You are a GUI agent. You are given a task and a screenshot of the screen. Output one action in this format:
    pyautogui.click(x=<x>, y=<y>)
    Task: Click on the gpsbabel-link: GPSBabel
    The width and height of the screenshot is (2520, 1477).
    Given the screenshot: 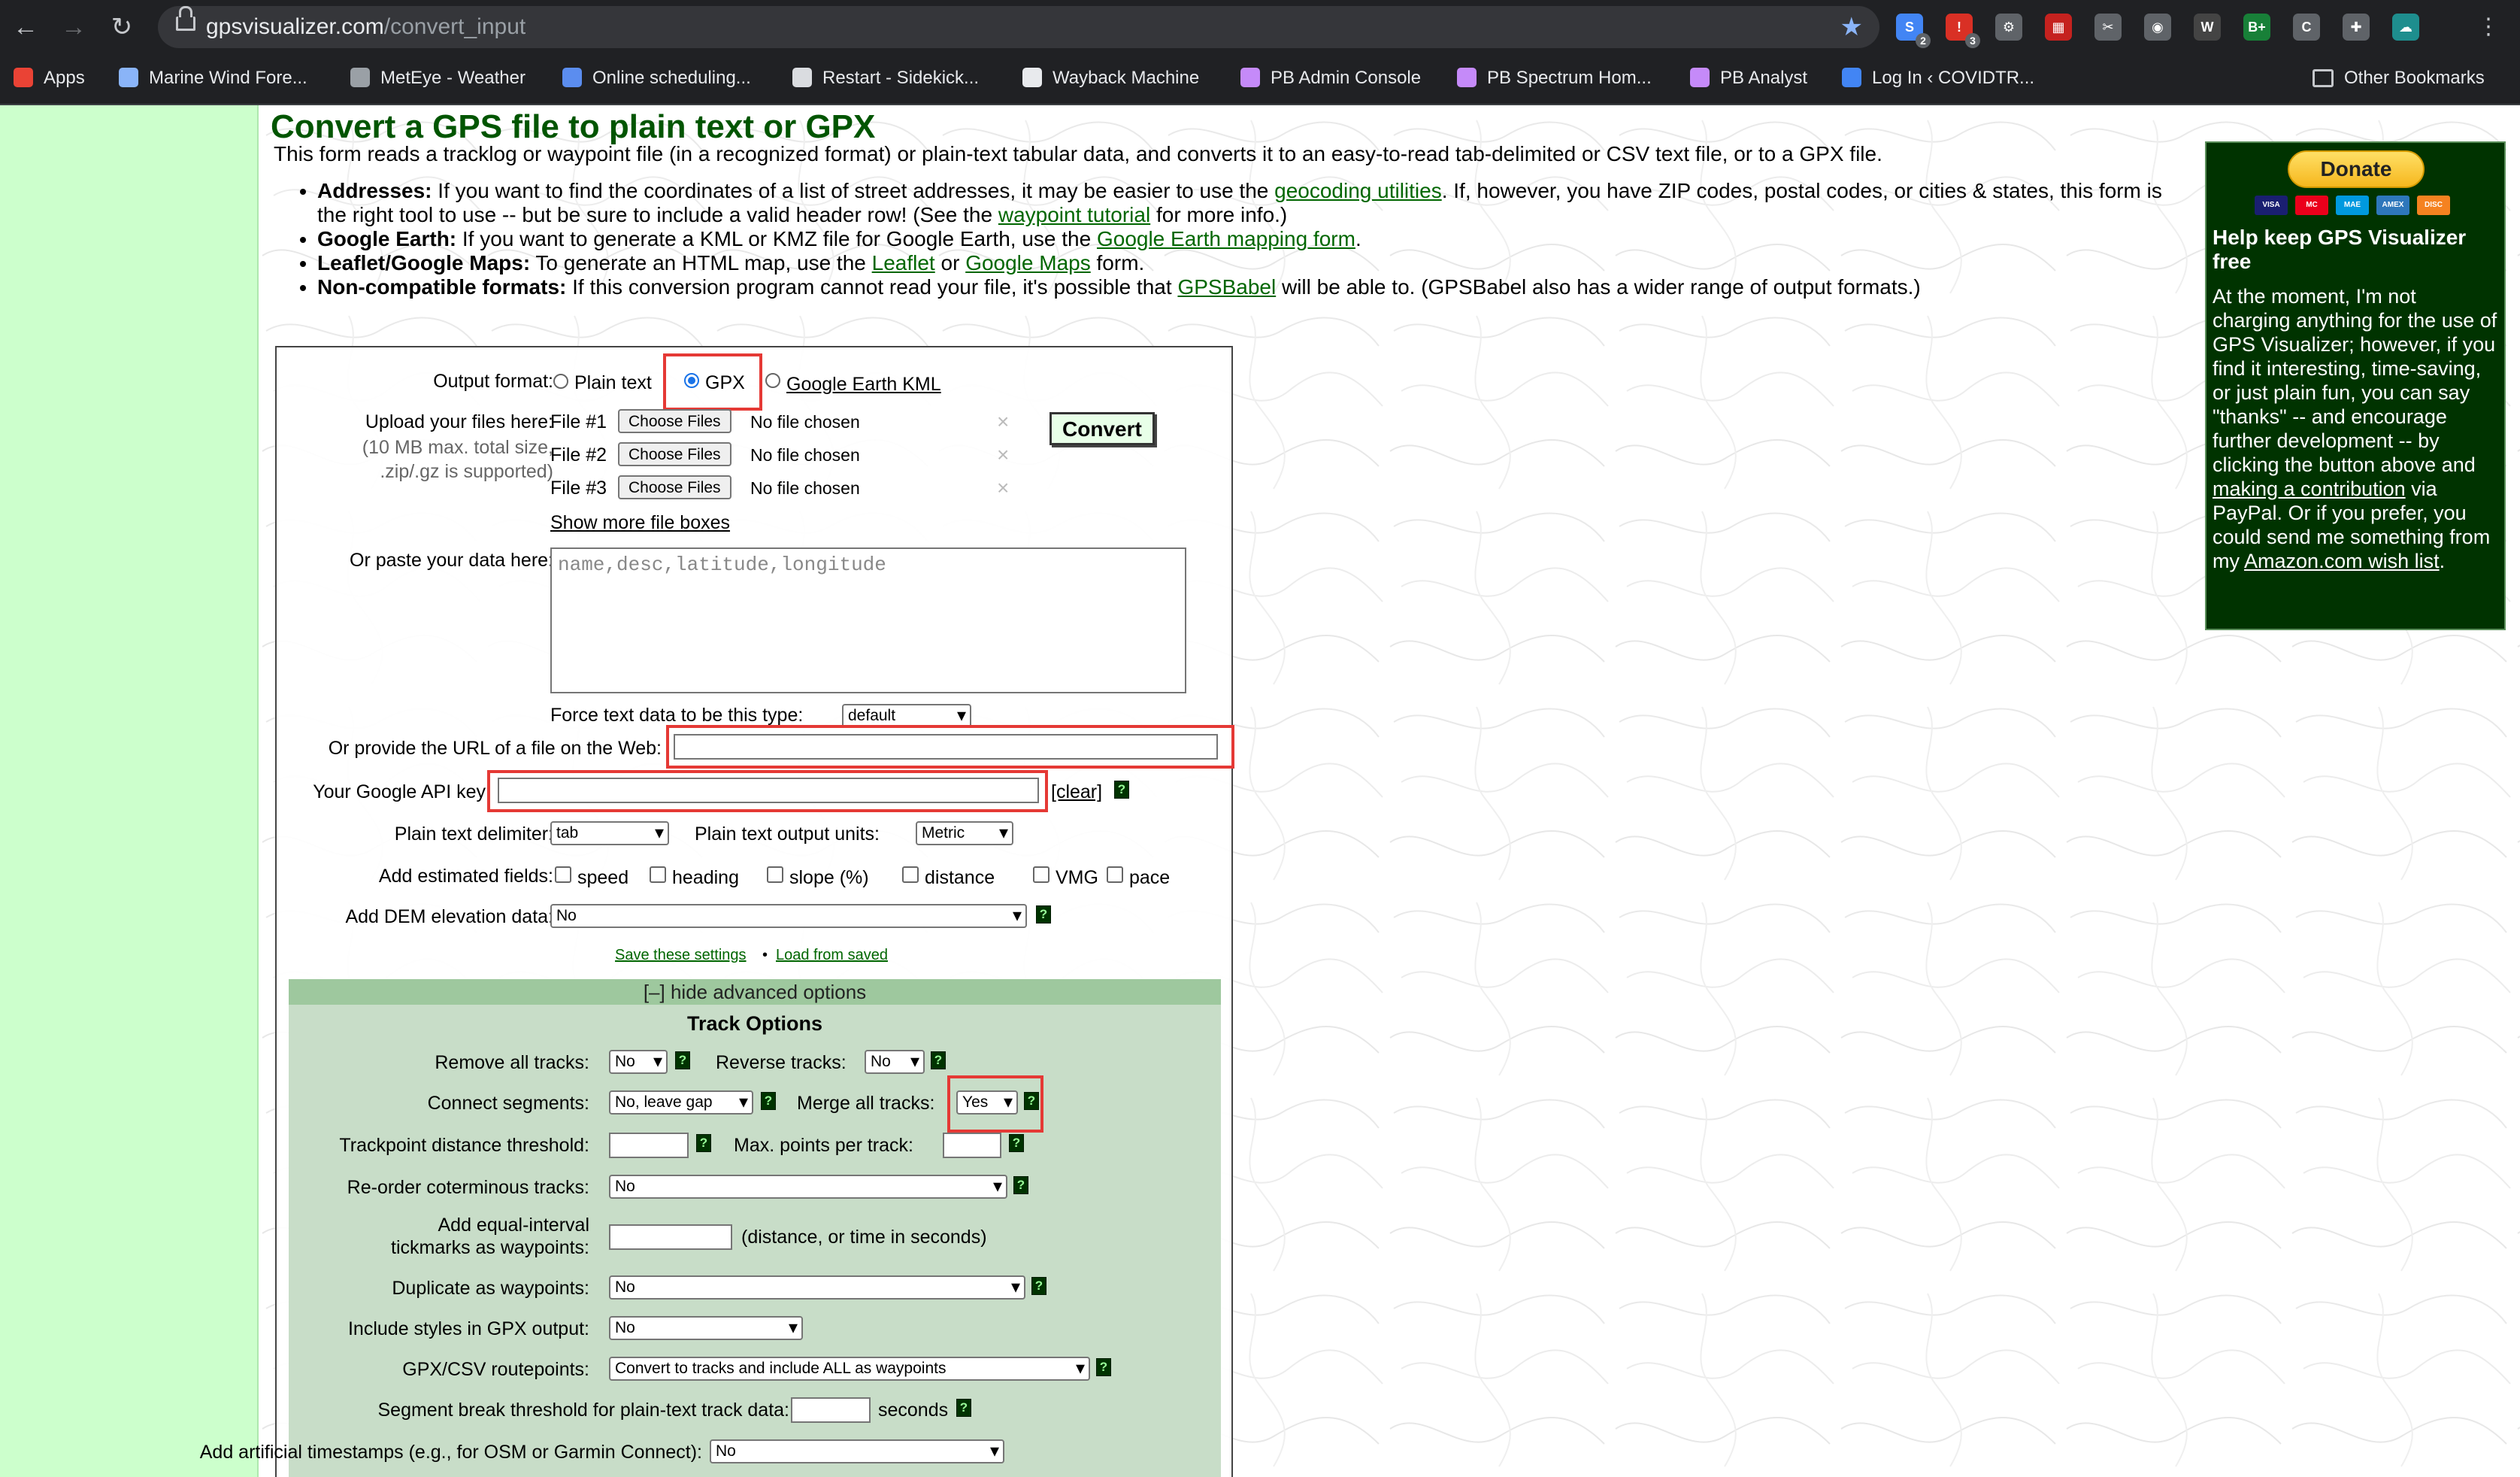 What is the action you would take?
    pyautogui.click(x=1226, y=287)
    